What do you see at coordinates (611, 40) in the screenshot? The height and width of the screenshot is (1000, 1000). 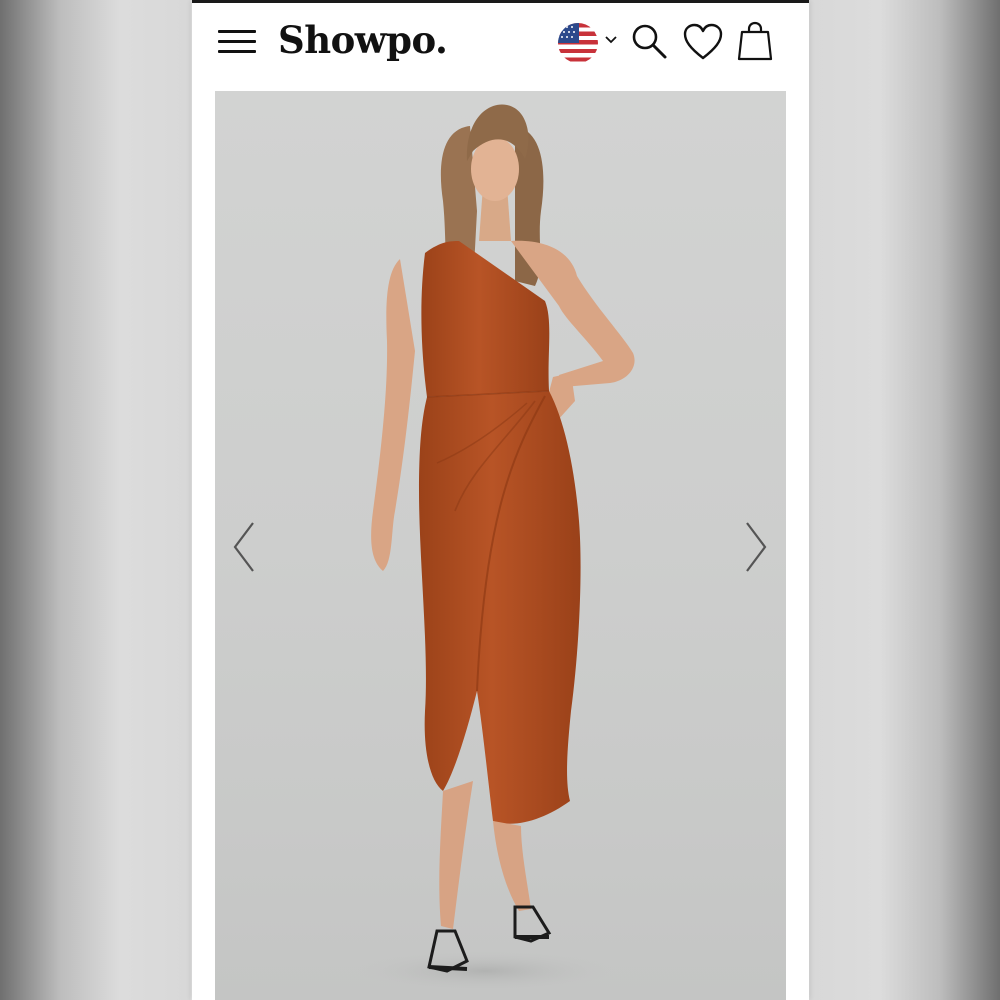 I see `chevron-down-icon` at bounding box center [611, 40].